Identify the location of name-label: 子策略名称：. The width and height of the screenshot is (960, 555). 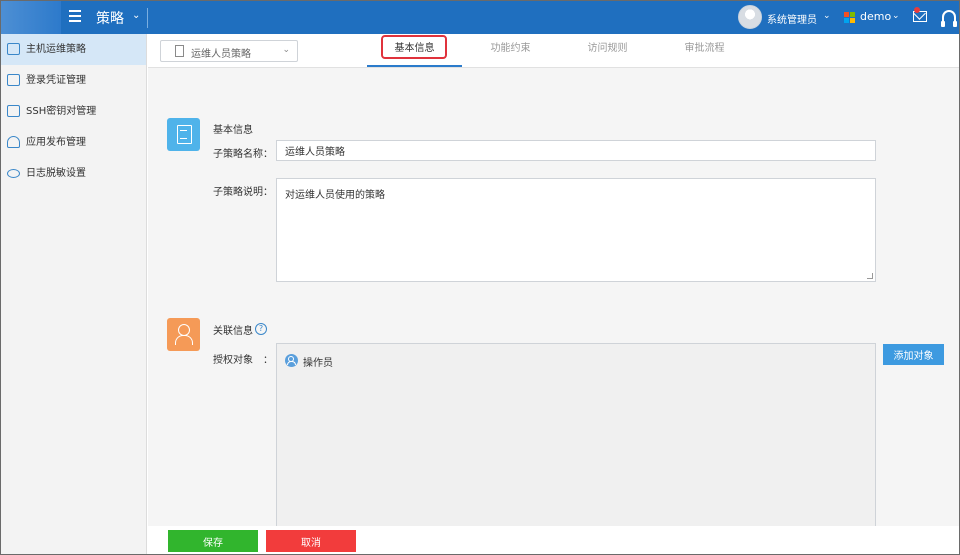
(243, 154).